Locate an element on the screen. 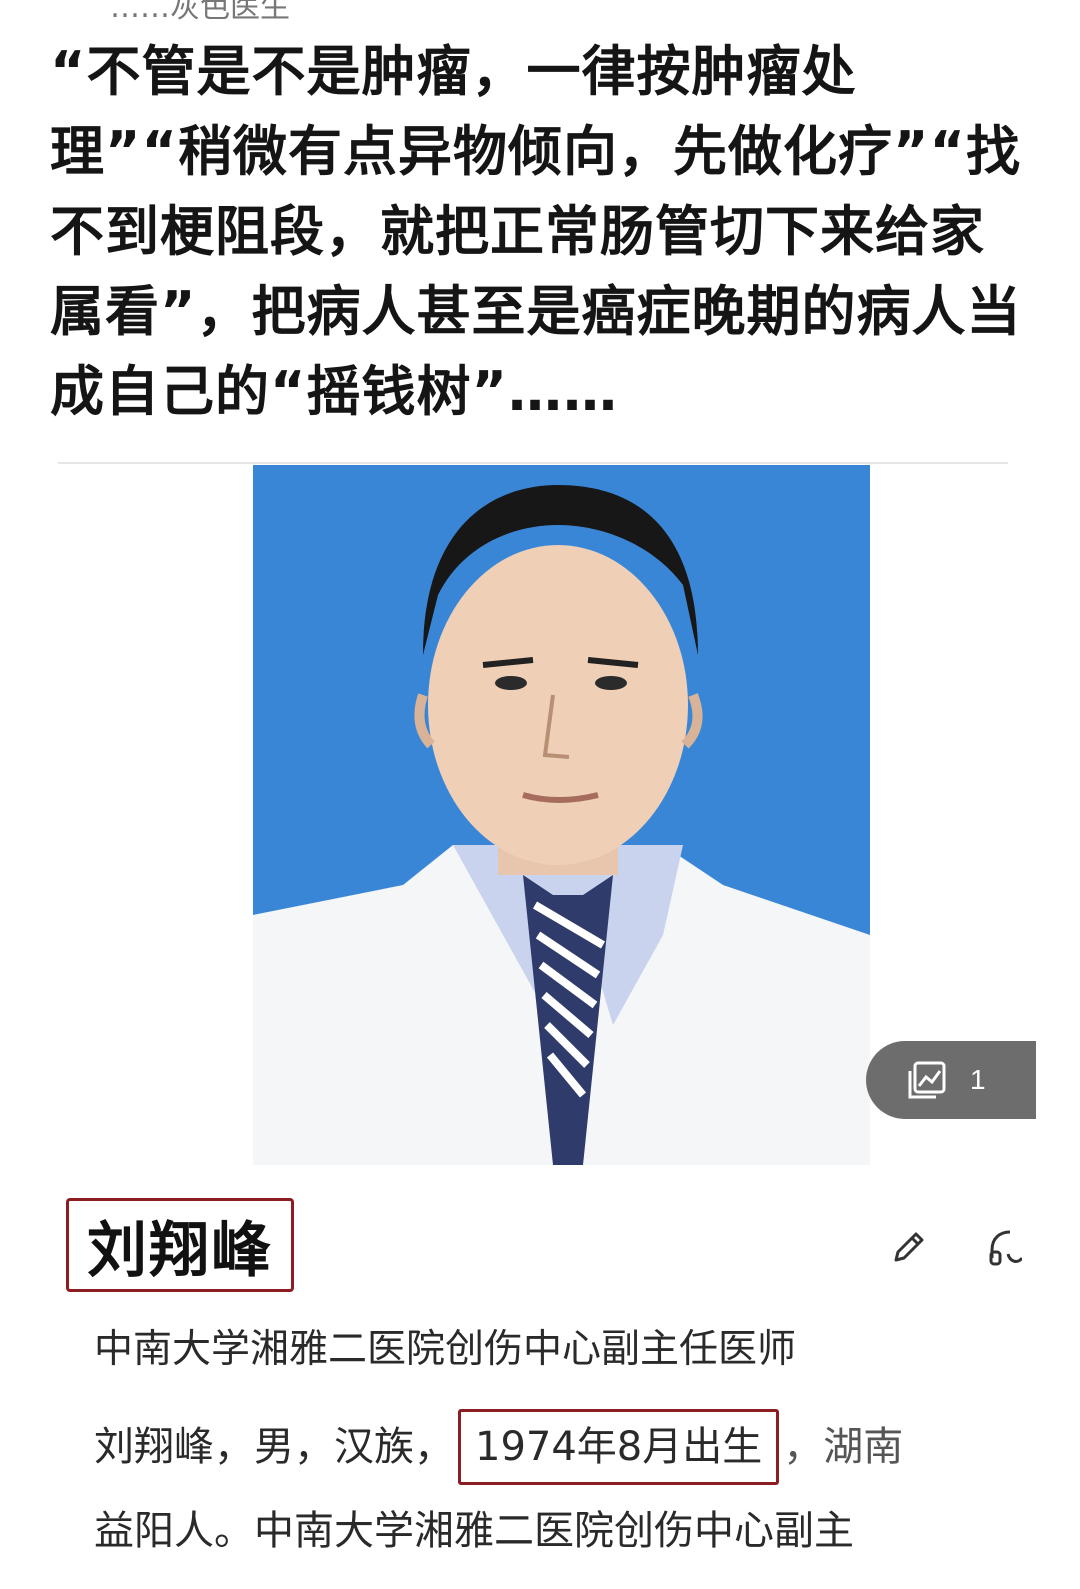 The width and height of the screenshot is (1080, 1589). headphones-icon is located at coordinates (1005, 1248).